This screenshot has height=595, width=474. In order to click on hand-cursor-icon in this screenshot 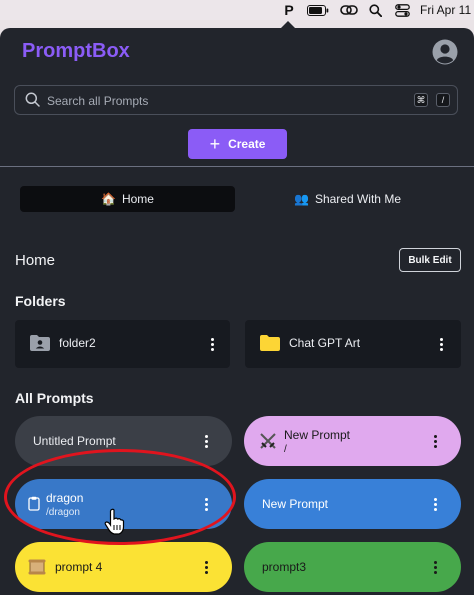, I will do `click(115, 524)`.